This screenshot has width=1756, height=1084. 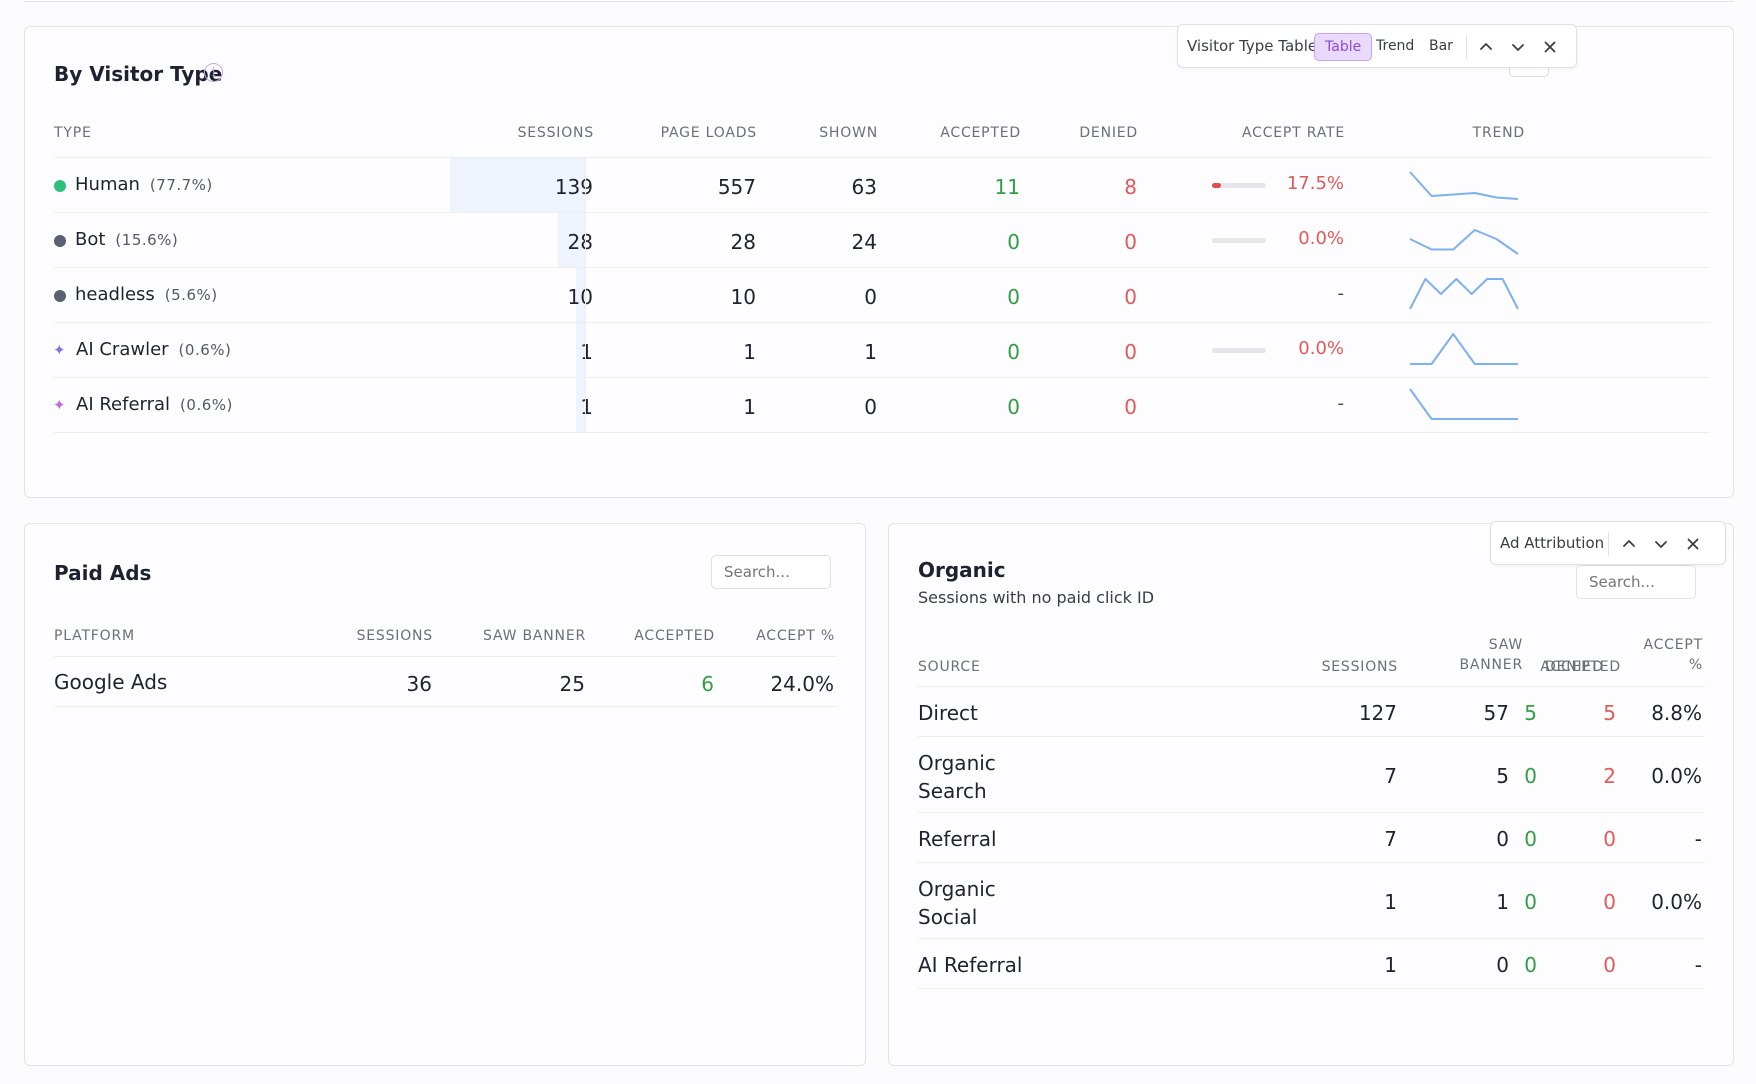 I want to click on accept-rate-value: -, so click(x=1341, y=293).